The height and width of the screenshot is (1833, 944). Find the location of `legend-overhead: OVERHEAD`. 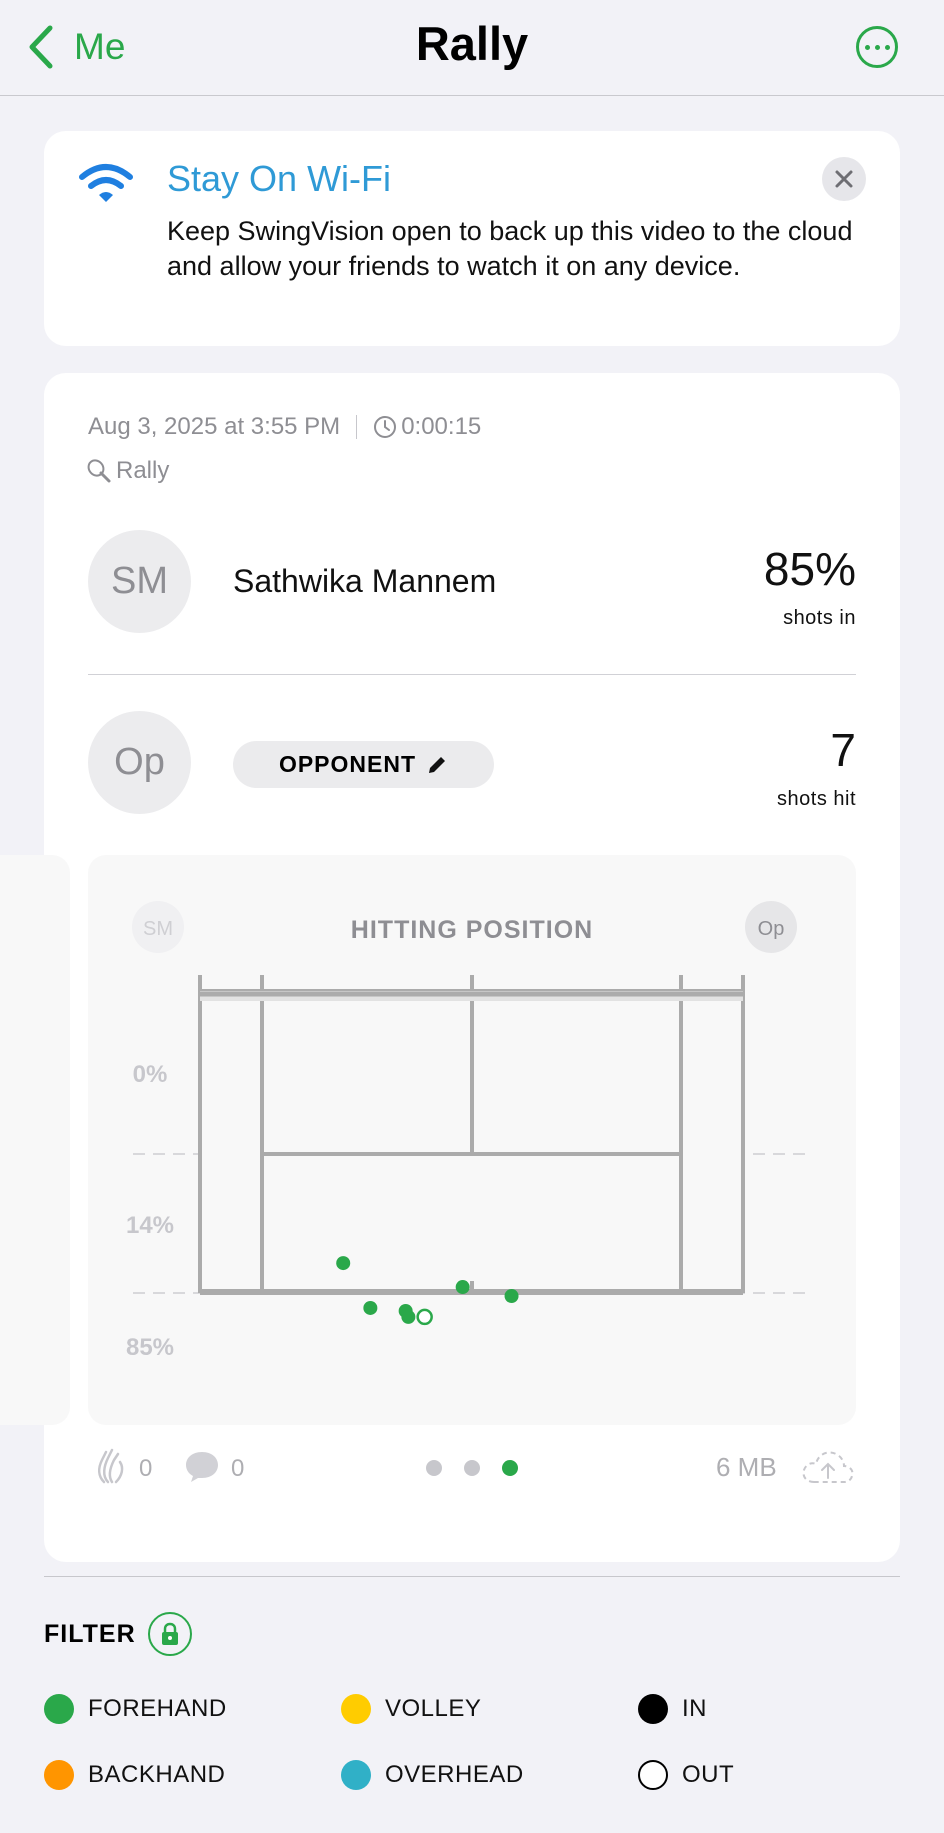

legend-overhead: OVERHEAD is located at coordinates (432, 1775).